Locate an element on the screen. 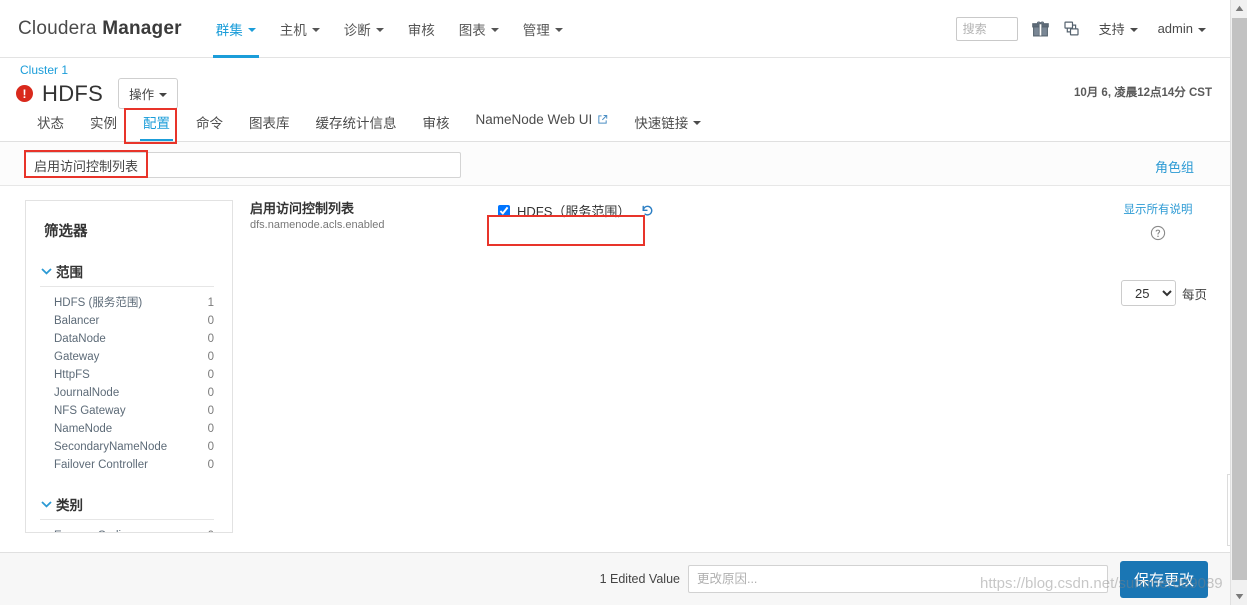 This screenshot has width=1247, height=605. nav-item-charts: 图表 is located at coordinates (479, 29).